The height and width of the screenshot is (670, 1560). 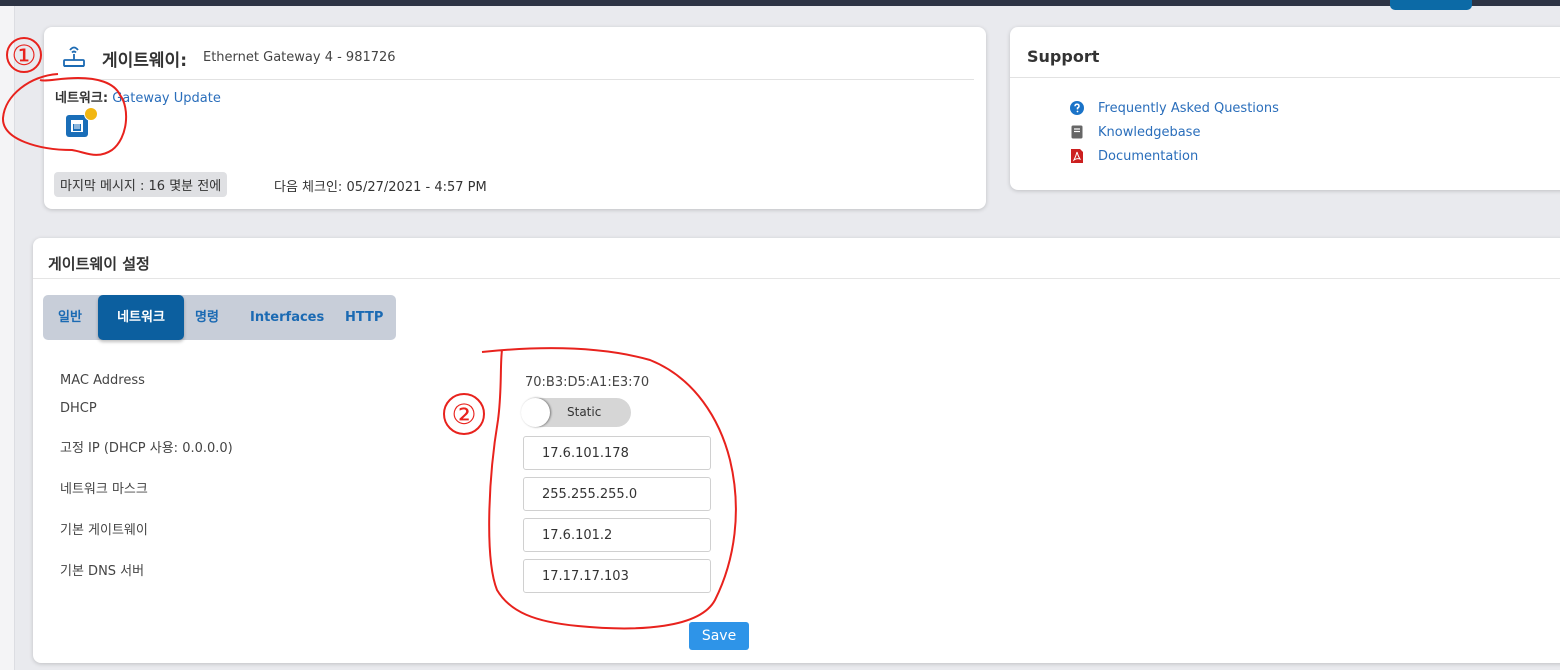 I want to click on next-checkin: 다음 체크인: 05/27/2021 - 4:57 PM, so click(x=380, y=187).